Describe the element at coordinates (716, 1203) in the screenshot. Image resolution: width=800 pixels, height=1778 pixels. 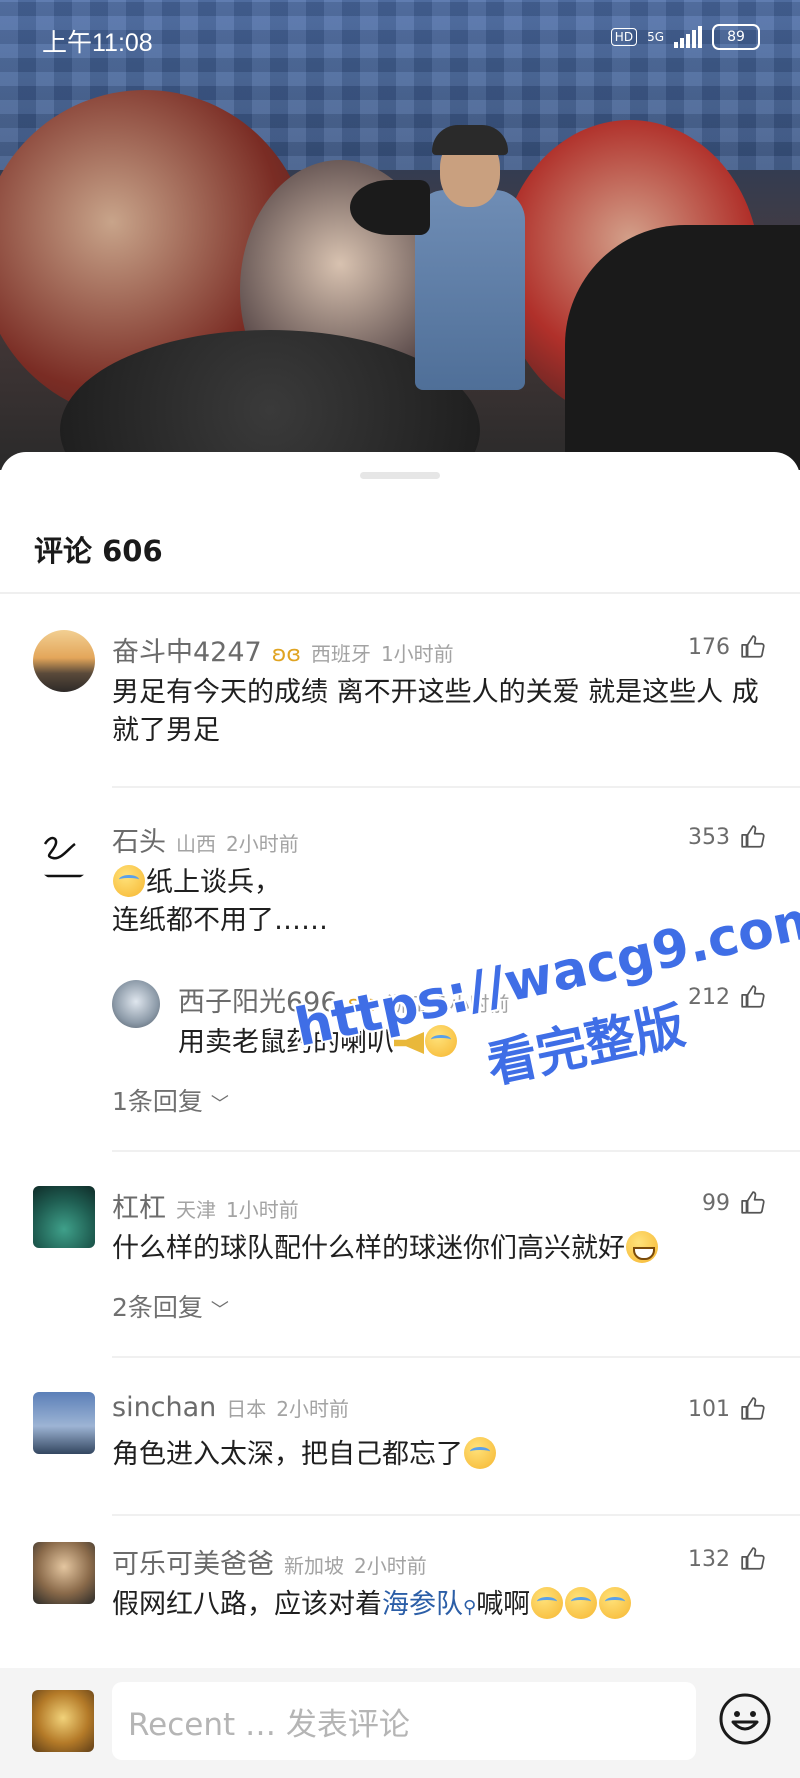
I see `like-count: 99` at that location.